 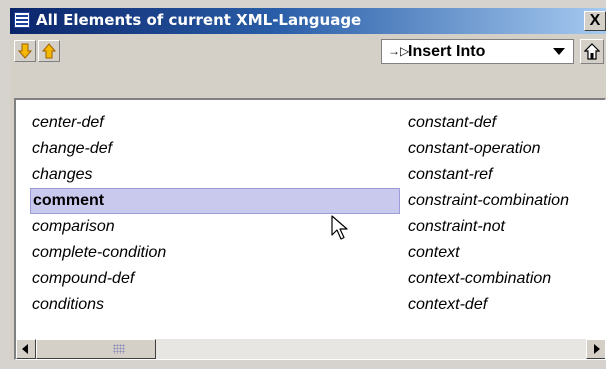 I want to click on list-item: constant-def, so click(x=505, y=123).